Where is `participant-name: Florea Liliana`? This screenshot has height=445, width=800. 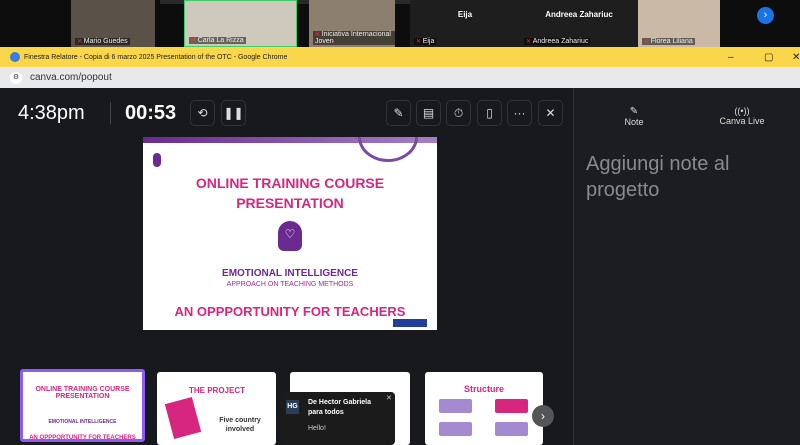
participant-name: Florea Liliana is located at coordinates (668, 41).